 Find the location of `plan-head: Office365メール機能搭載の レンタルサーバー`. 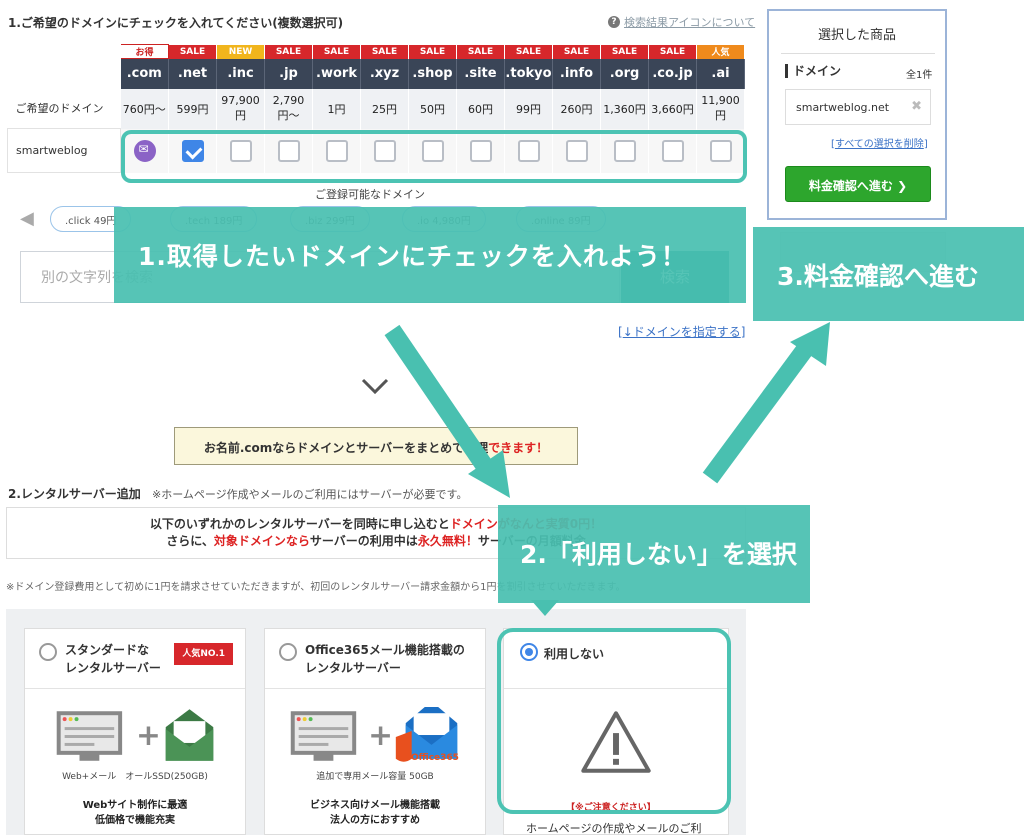

plan-head: Office365メール機能搭載の レンタルサーバー is located at coordinates (375, 659).